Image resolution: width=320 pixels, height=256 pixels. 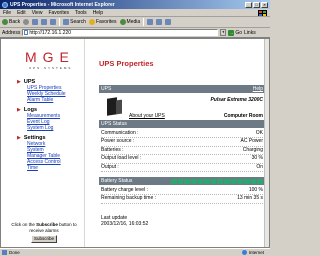 I want to click on battery-charge-bar, so click(x=217, y=181).